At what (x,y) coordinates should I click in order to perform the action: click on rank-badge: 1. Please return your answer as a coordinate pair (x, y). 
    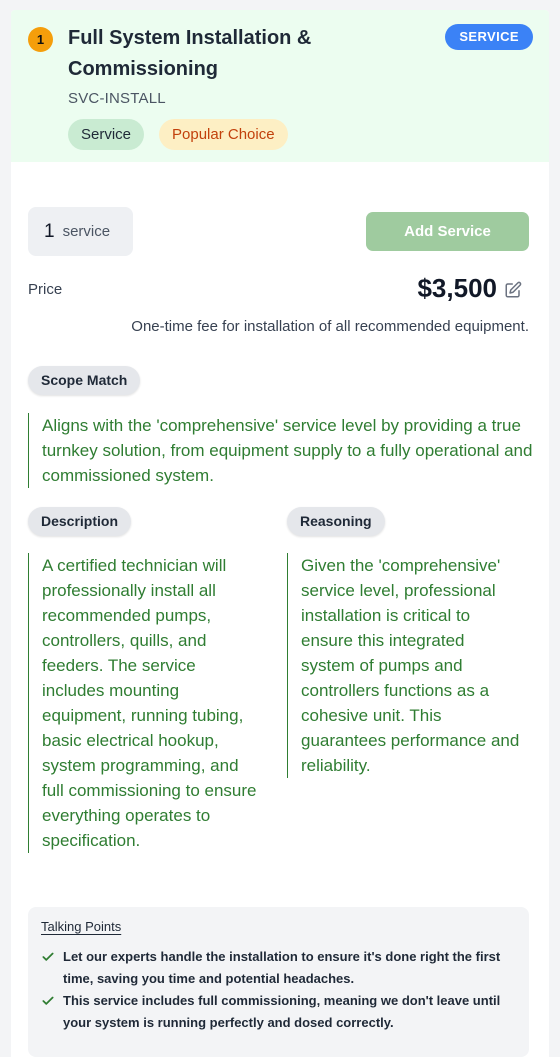
    Looking at the image, I should click on (40, 39).